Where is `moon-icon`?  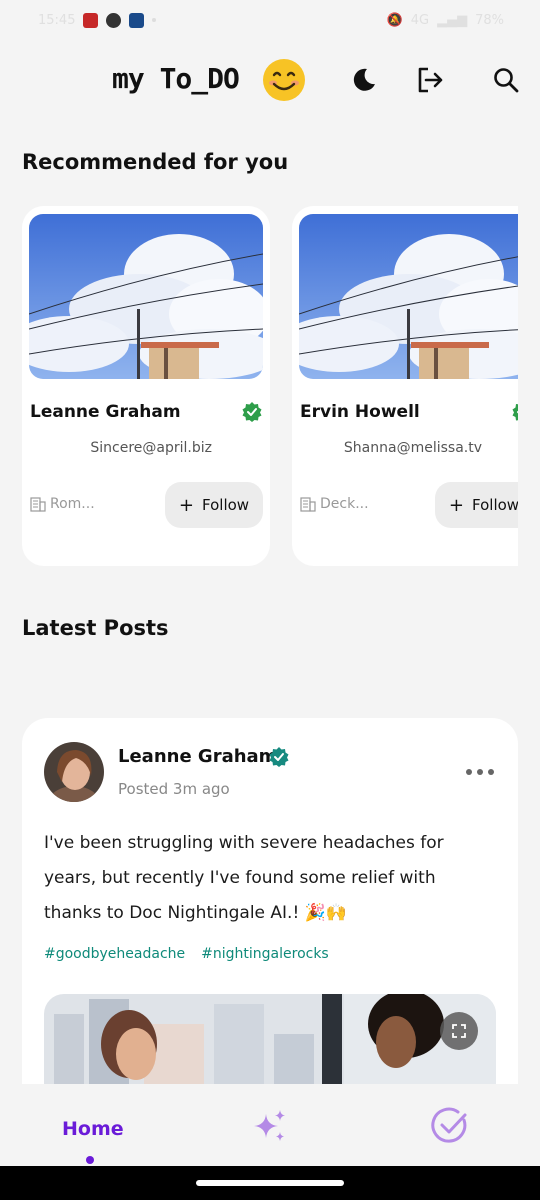
moon-icon is located at coordinates (364, 79).